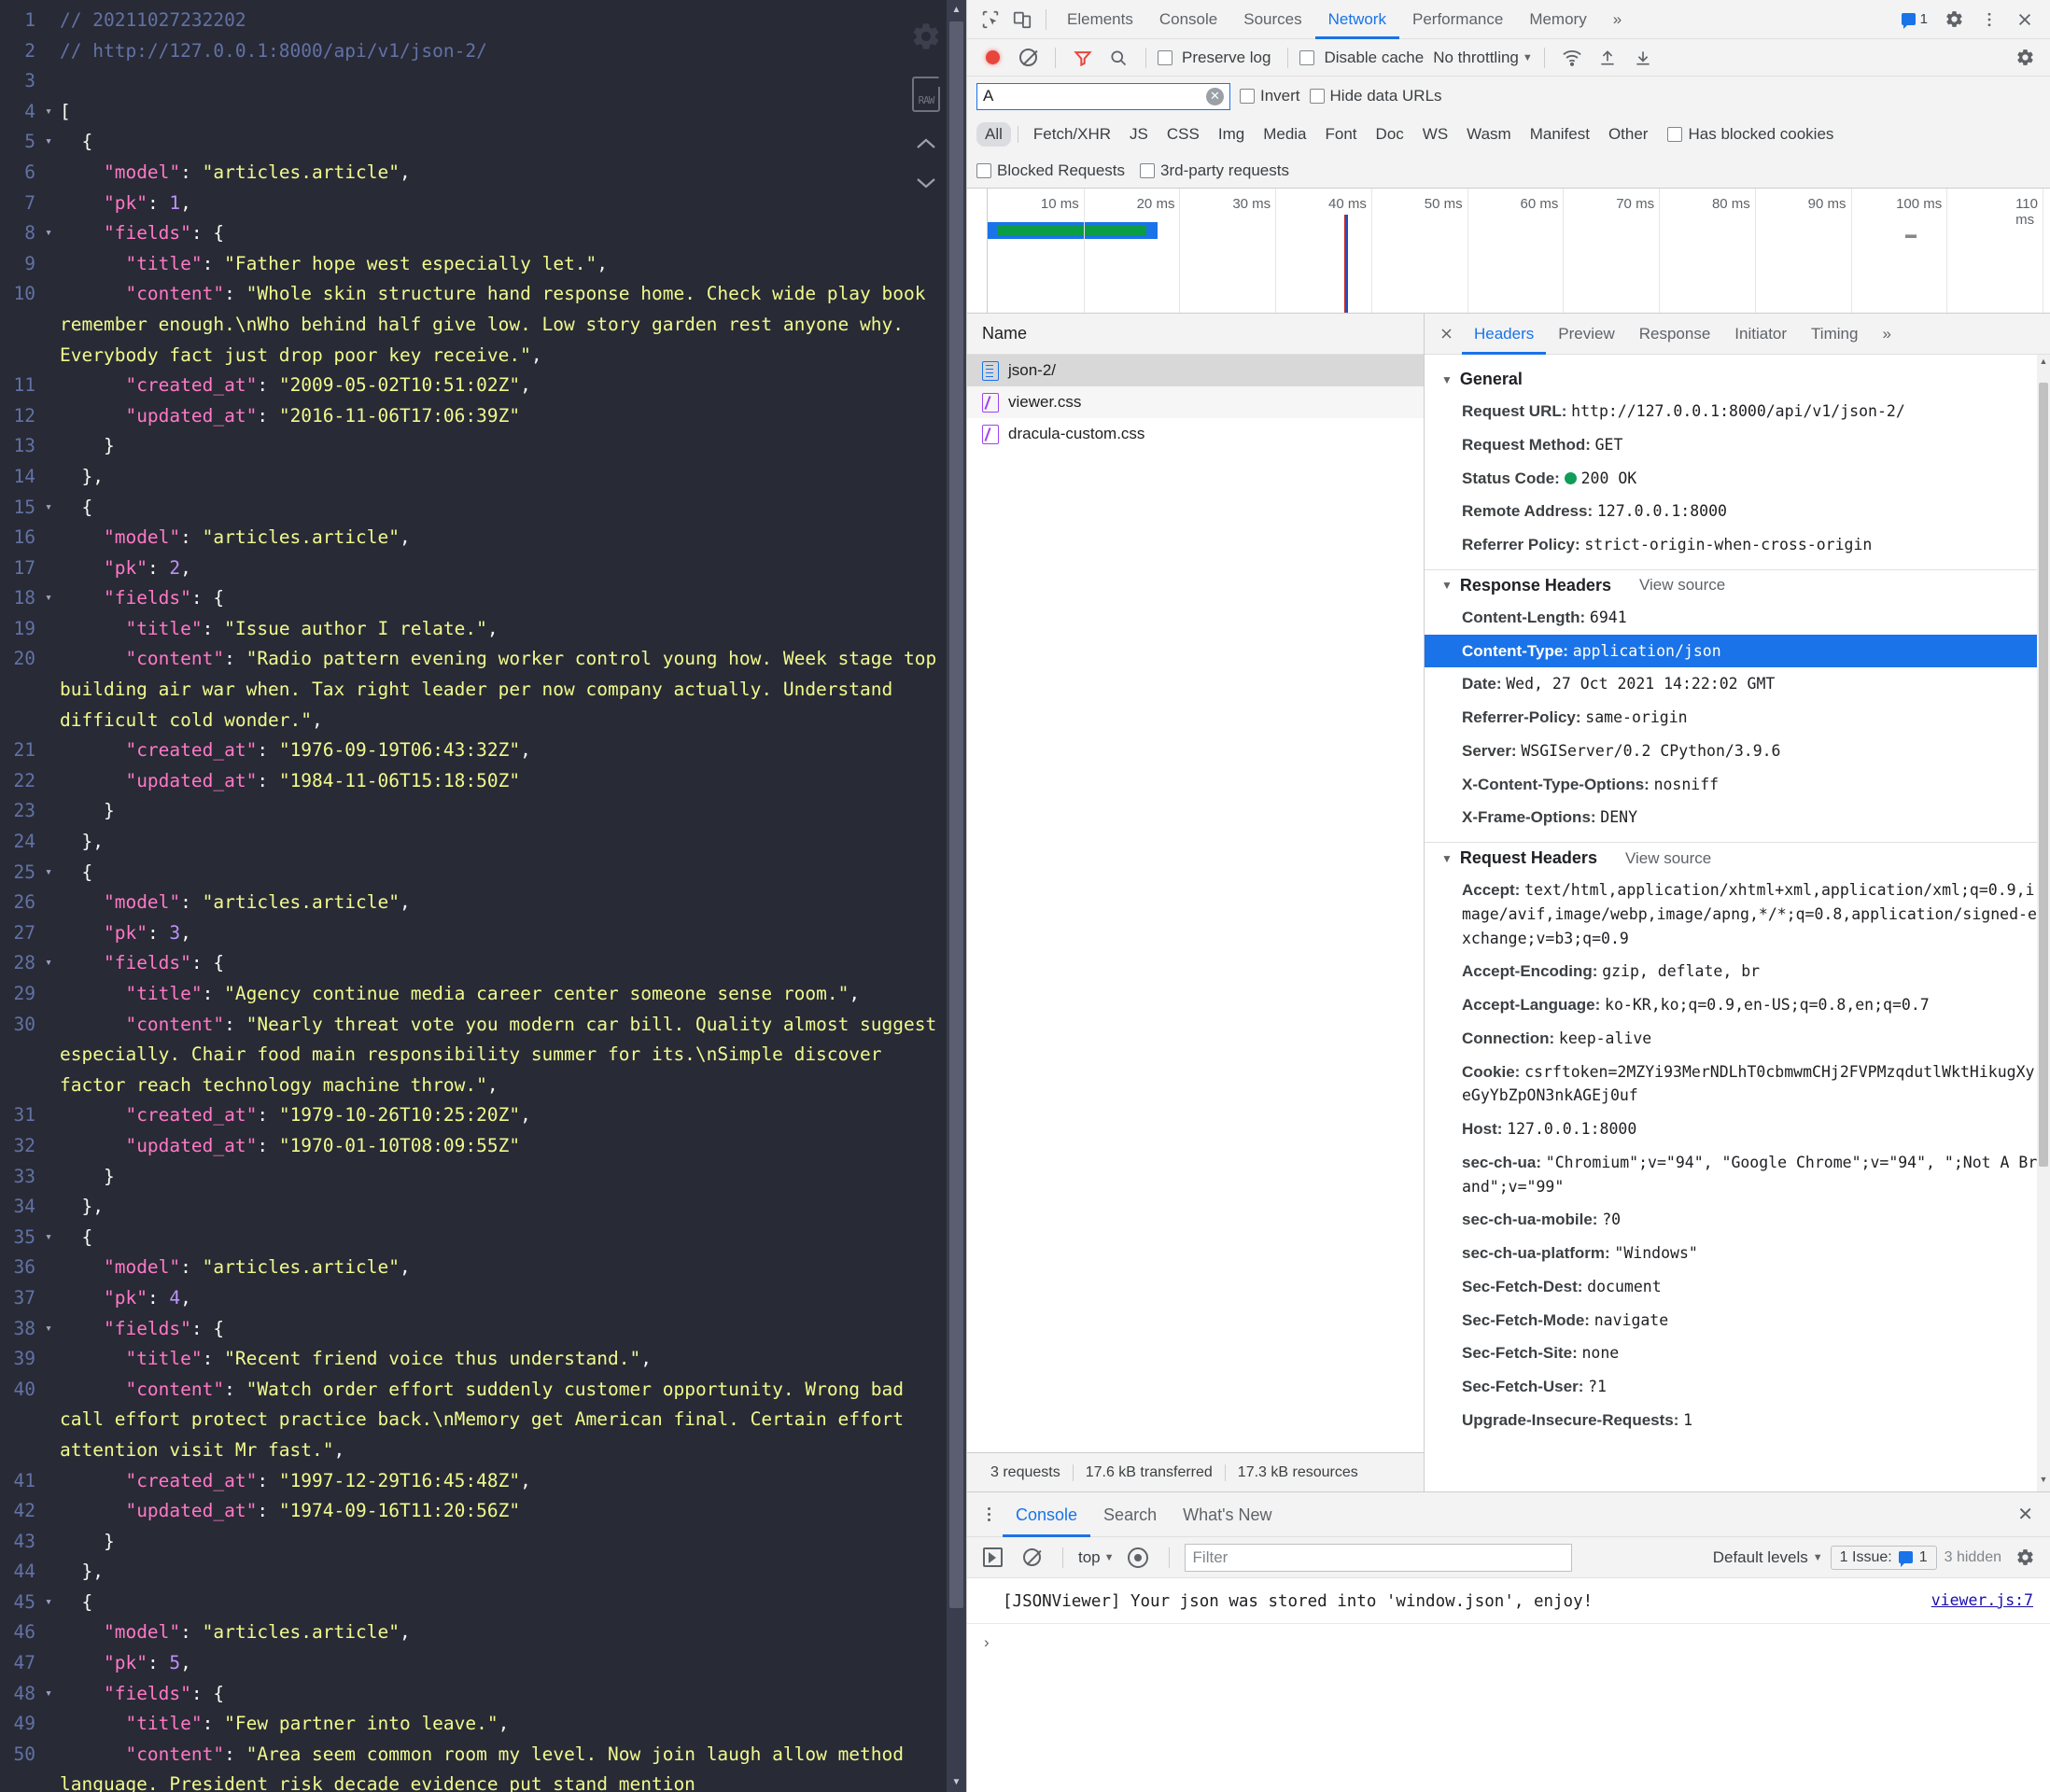 This screenshot has width=2050, height=1792. I want to click on details-tab-timing: Timing, so click(1834, 334).